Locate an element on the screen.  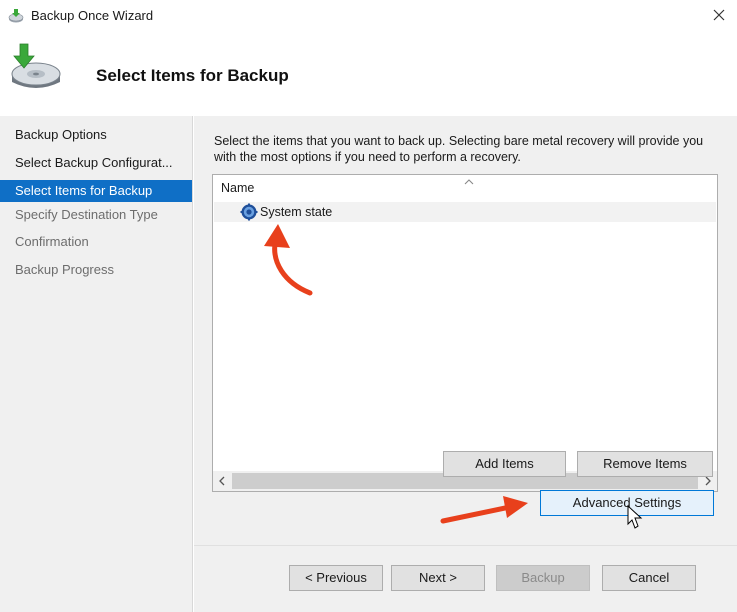
column-header: Name is located at coordinates (465, 188).